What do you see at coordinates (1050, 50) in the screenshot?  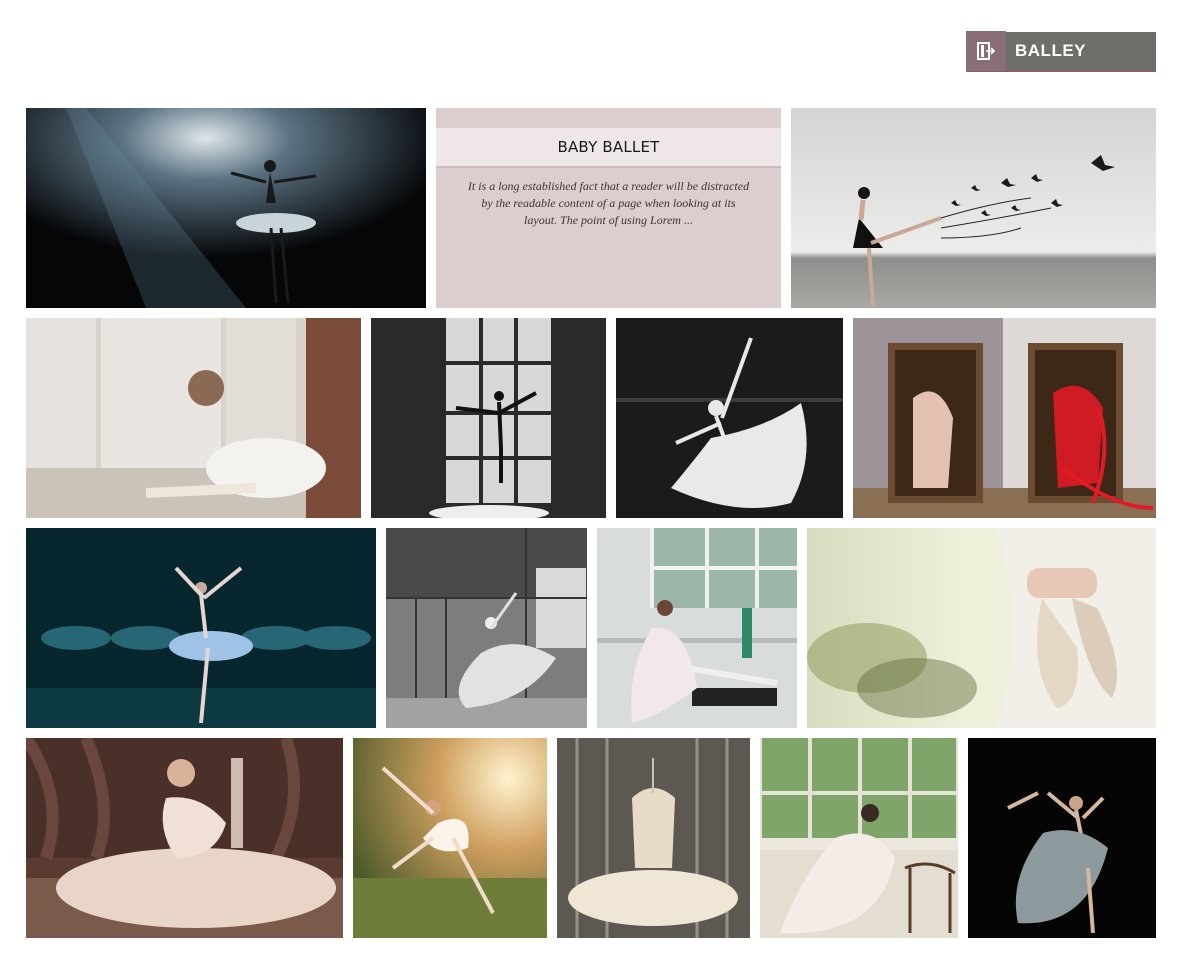 I see `logout-label: BALLEY` at bounding box center [1050, 50].